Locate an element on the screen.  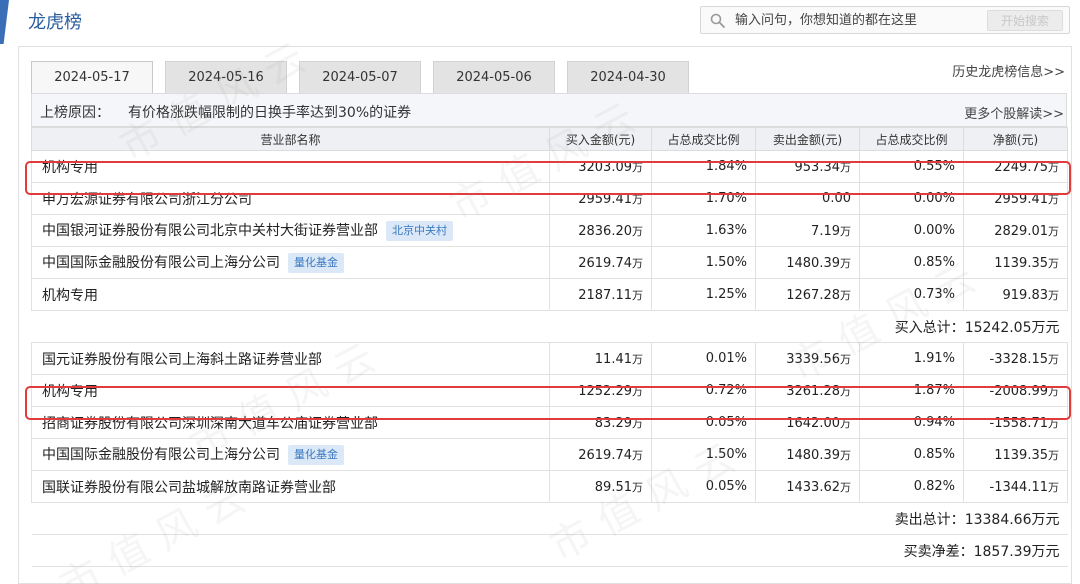
table-cell: 0.72% is located at coordinates (703, 390).